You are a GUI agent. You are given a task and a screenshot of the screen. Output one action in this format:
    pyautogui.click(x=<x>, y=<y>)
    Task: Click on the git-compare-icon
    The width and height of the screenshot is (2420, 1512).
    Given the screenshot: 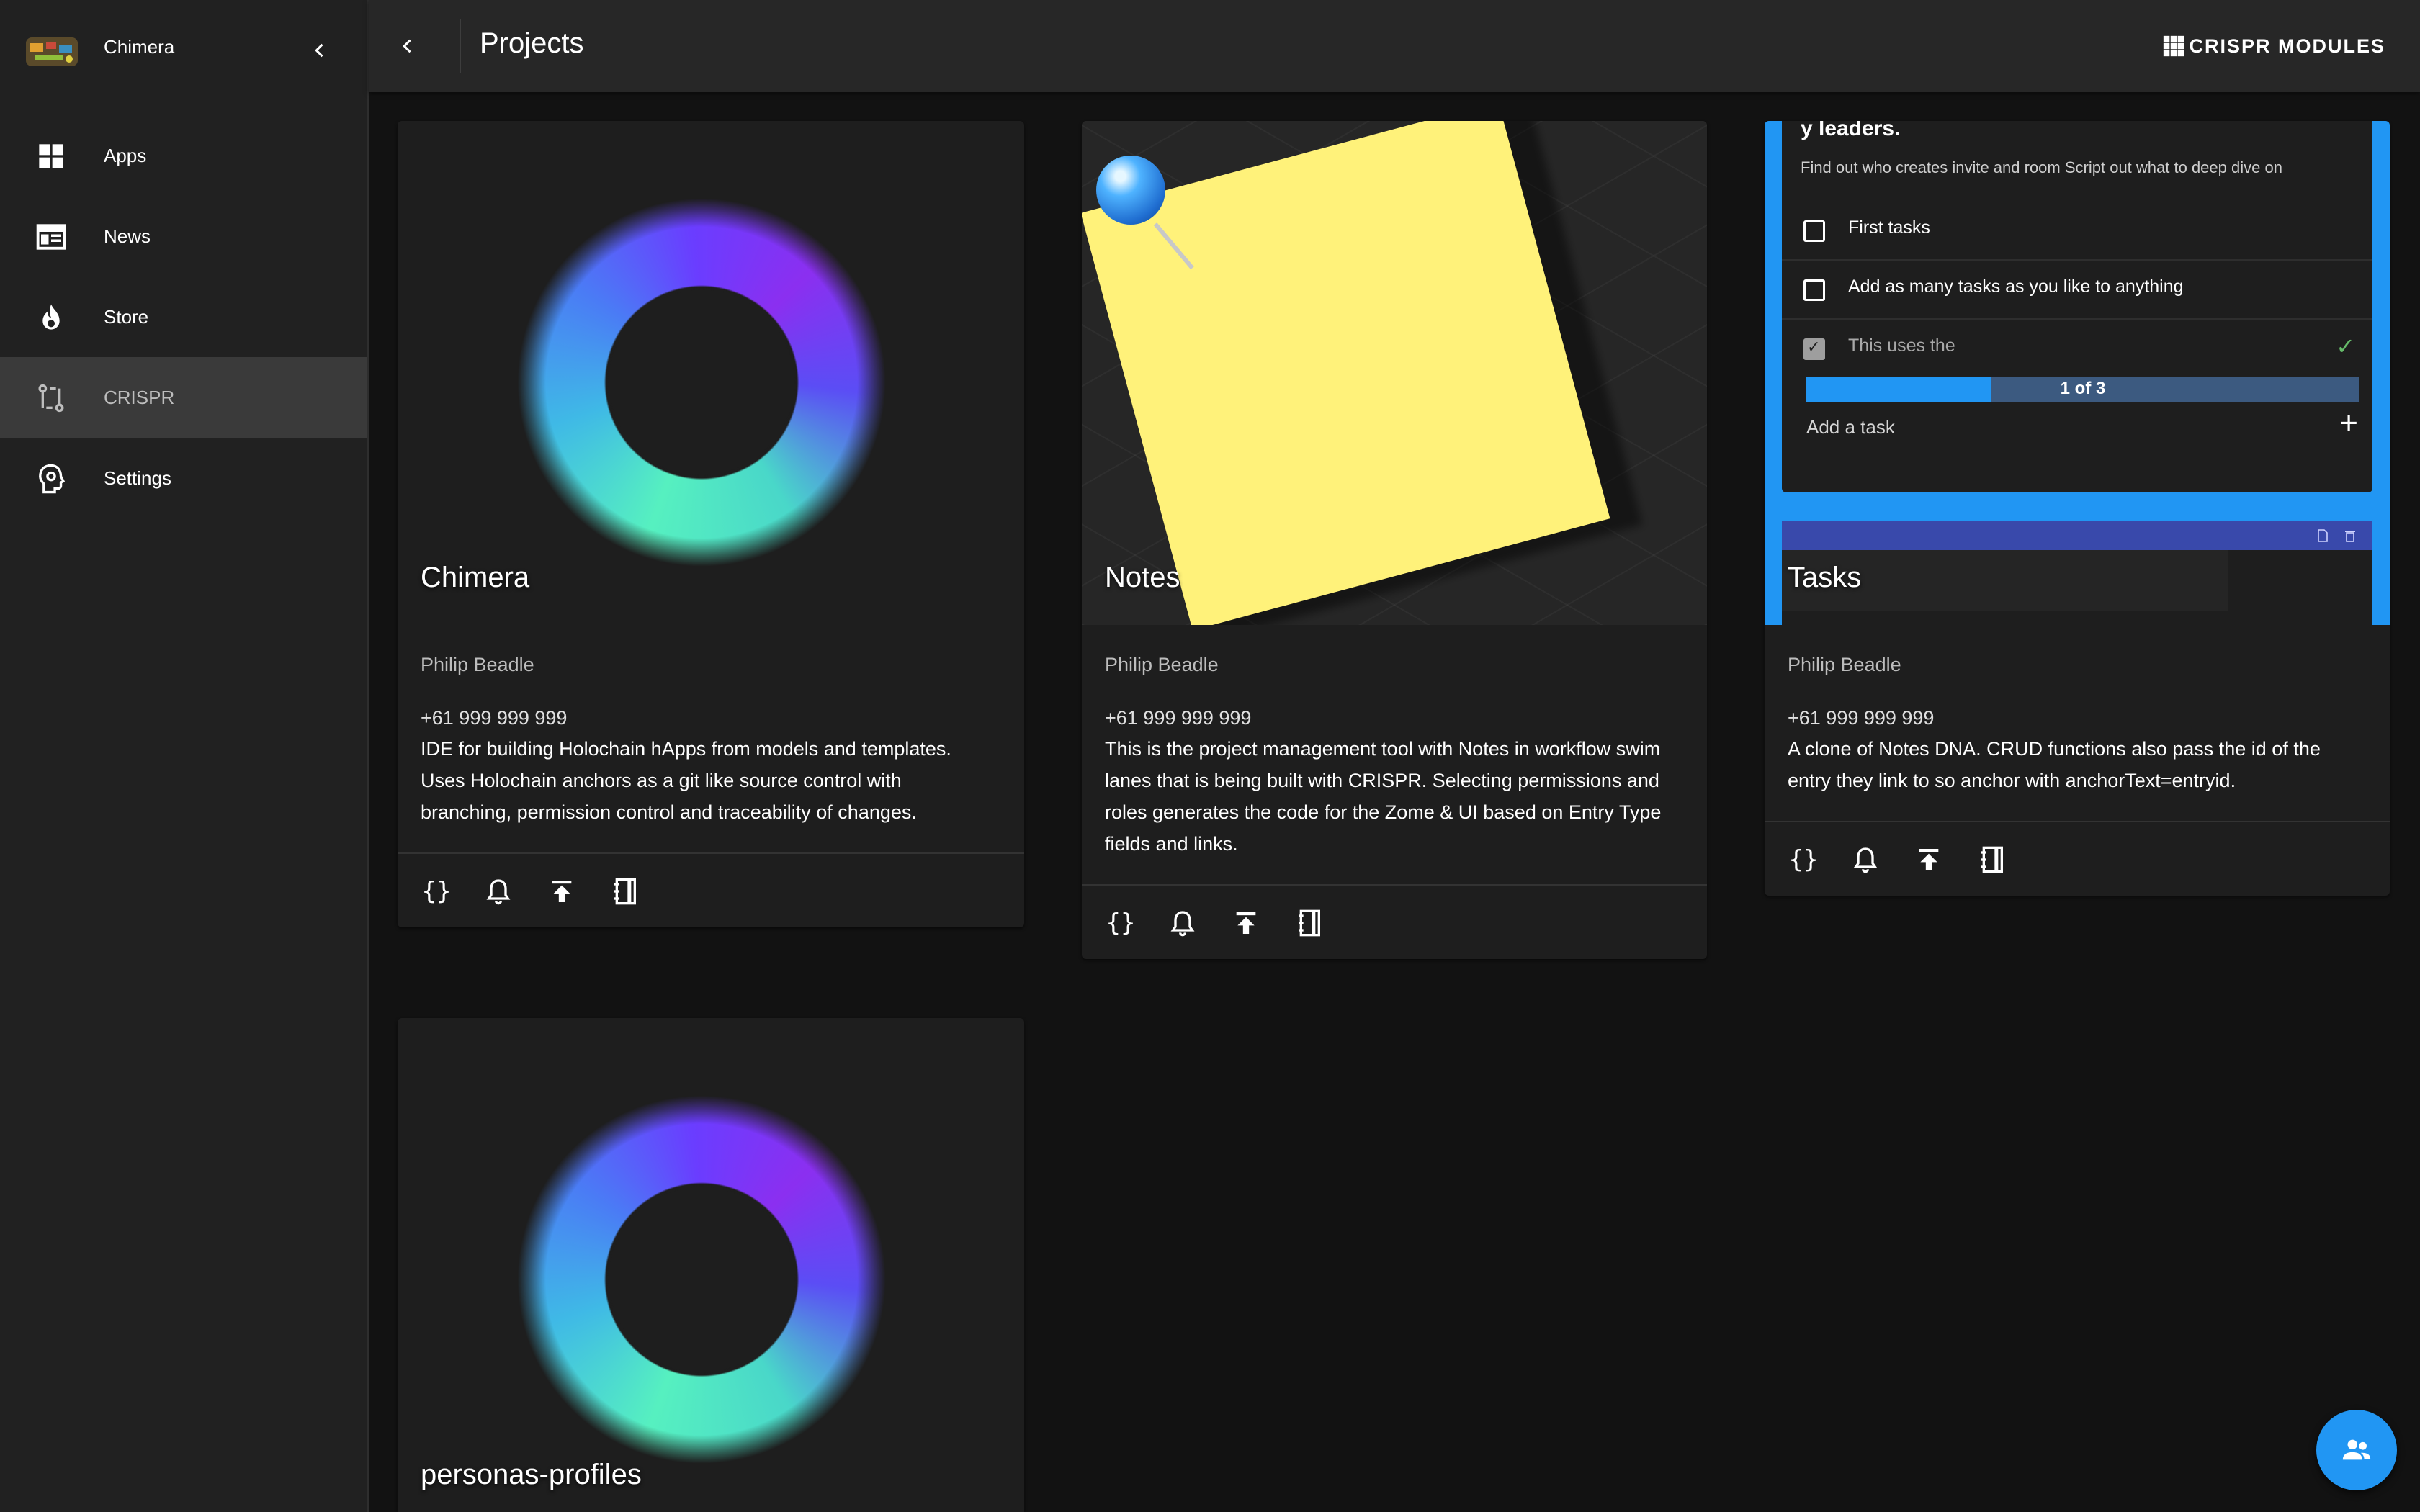 What is the action you would take?
    pyautogui.click(x=52, y=398)
    